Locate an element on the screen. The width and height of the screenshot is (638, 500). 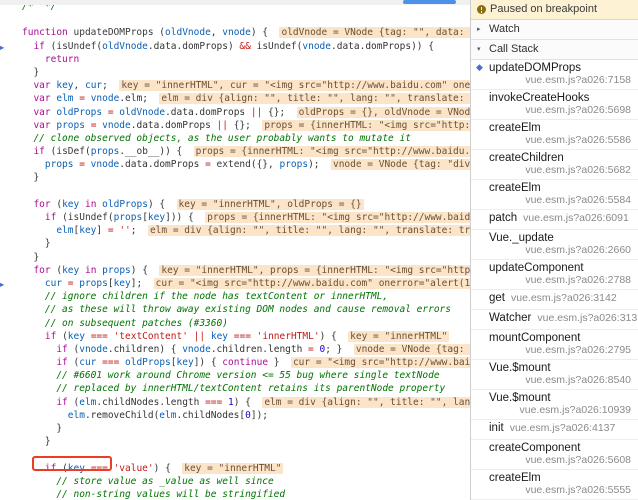
code-token: function is located at coordinates (45, 33).